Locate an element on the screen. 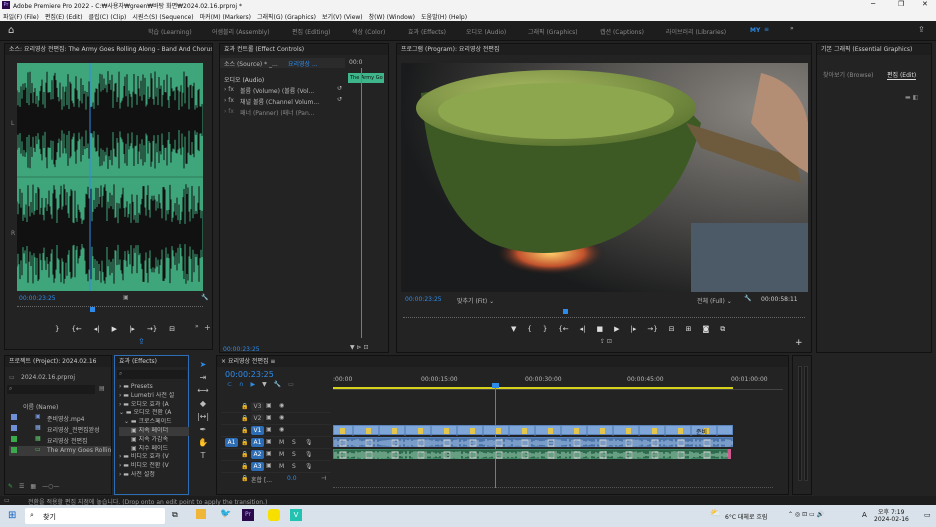 The width and height of the screenshot is (936, 527). ws-color: 색상 (Color) is located at coordinates (368, 31).